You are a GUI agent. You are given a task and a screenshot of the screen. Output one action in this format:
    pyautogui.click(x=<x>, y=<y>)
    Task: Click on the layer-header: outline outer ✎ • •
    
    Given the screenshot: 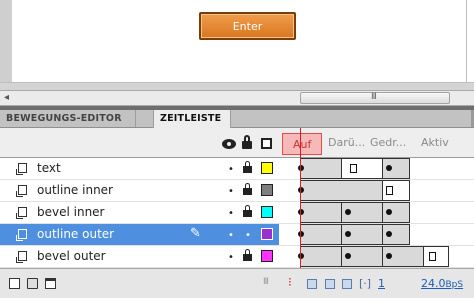 What is the action you would take?
    pyautogui.click(x=139, y=234)
    